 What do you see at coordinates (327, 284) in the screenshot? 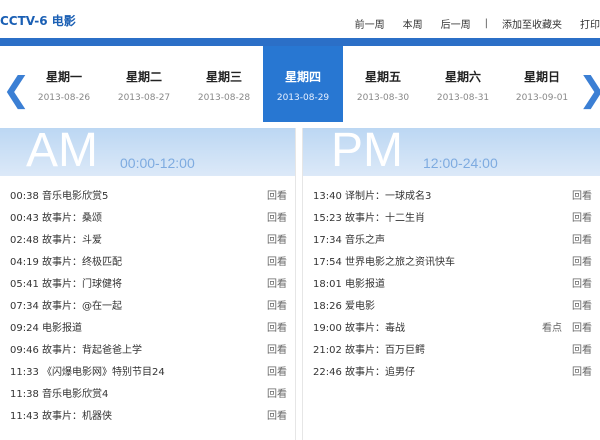
I see `program-time: 18:01` at bounding box center [327, 284].